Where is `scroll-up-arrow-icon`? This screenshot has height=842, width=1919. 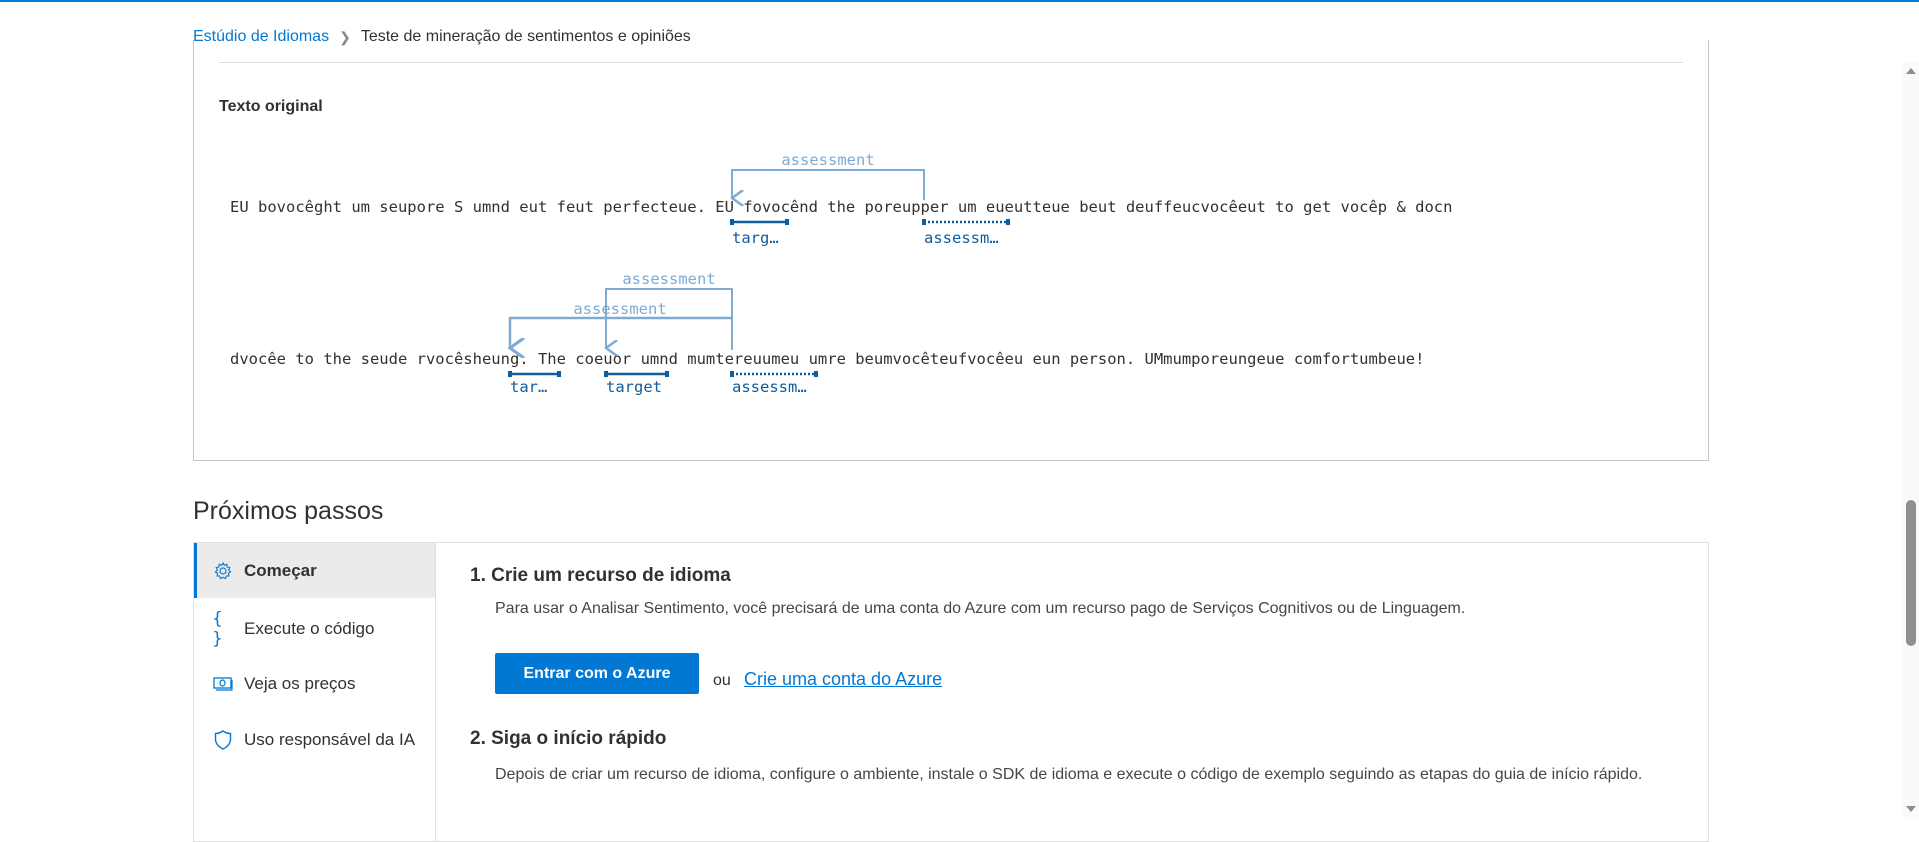
scroll-up-arrow-icon is located at coordinates (1911, 71).